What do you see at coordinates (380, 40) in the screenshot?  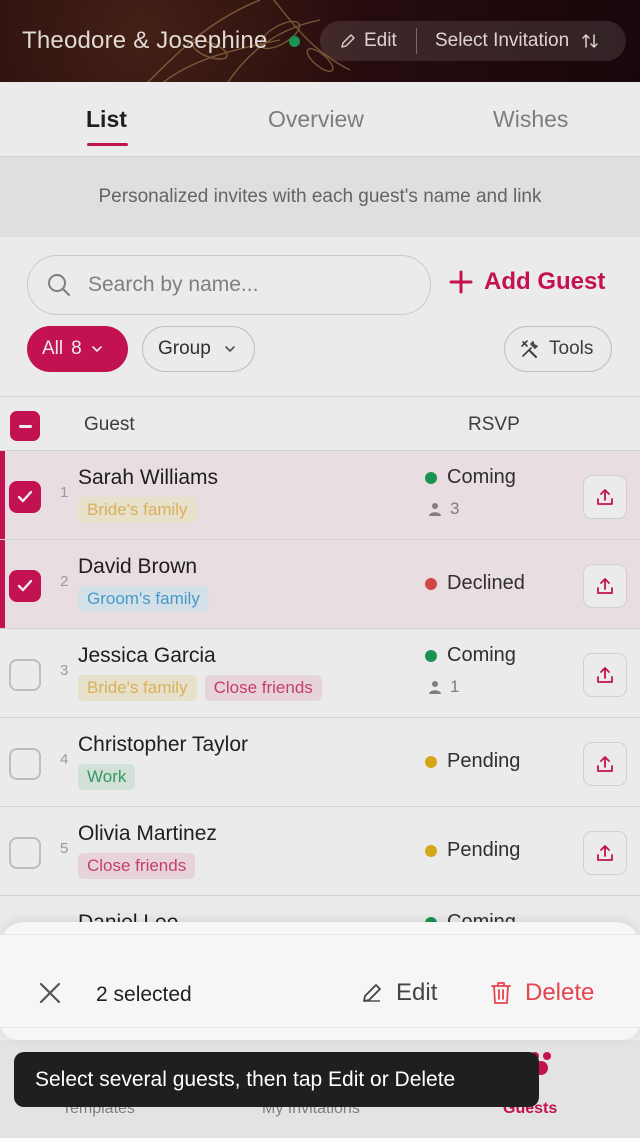 I see `edit-label: Edit` at bounding box center [380, 40].